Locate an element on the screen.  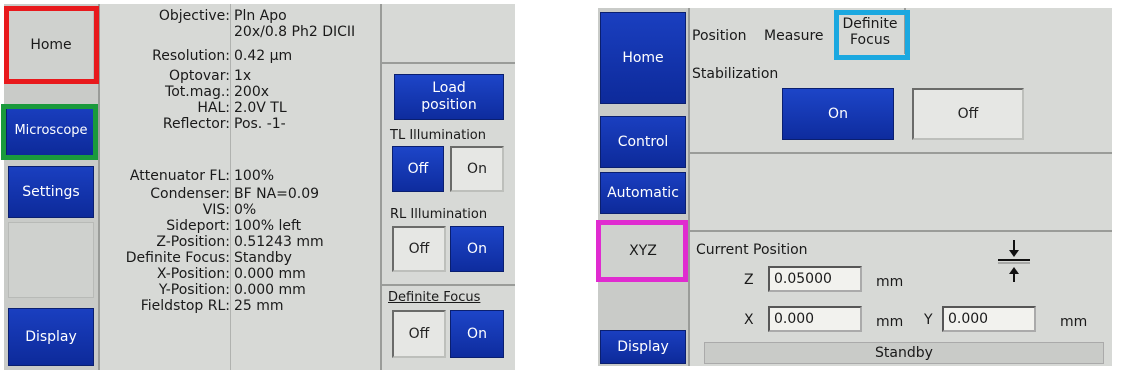
stabilization-on-button: On is located at coordinates (838, 114).